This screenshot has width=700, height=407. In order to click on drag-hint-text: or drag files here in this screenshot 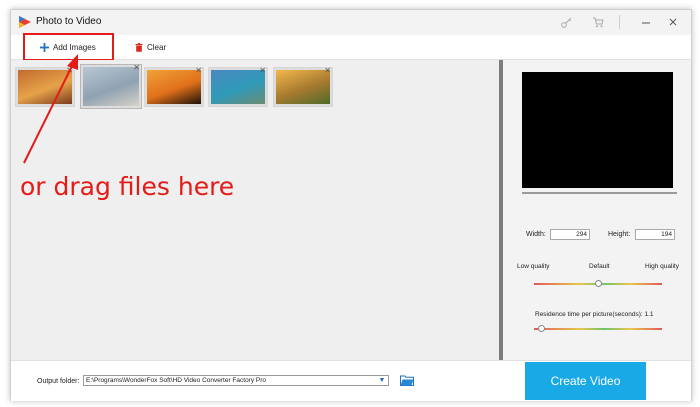, I will do `click(127, 186)`.